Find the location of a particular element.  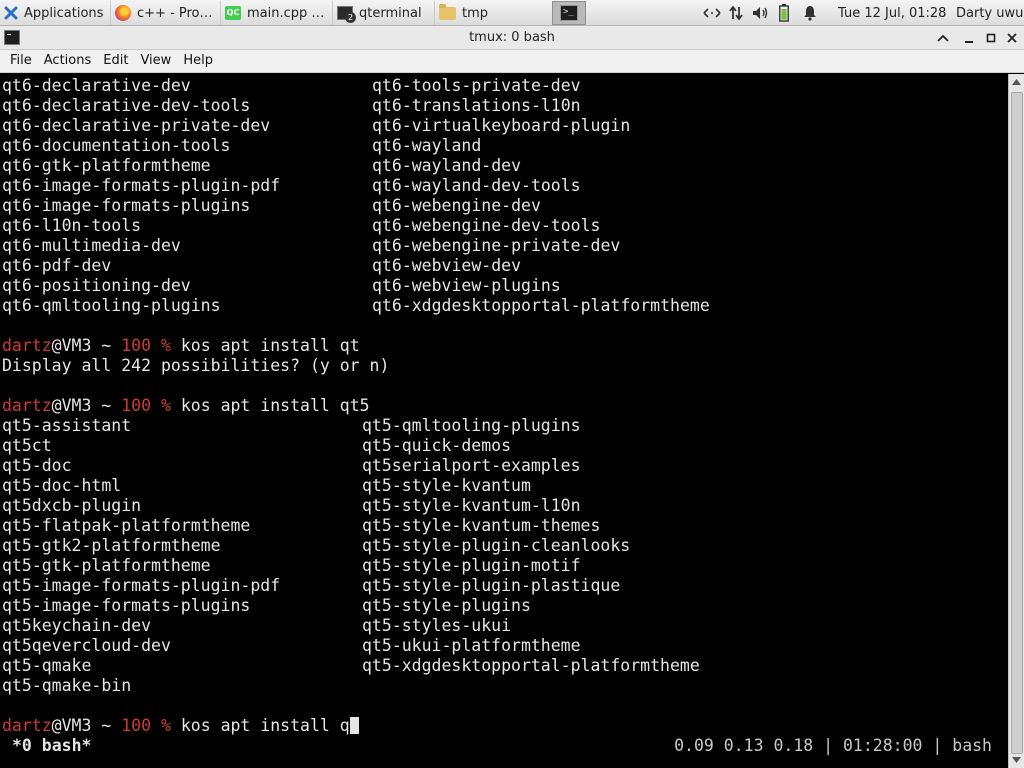

user-menu: Darty uwu is located at coordinates (989, 13).